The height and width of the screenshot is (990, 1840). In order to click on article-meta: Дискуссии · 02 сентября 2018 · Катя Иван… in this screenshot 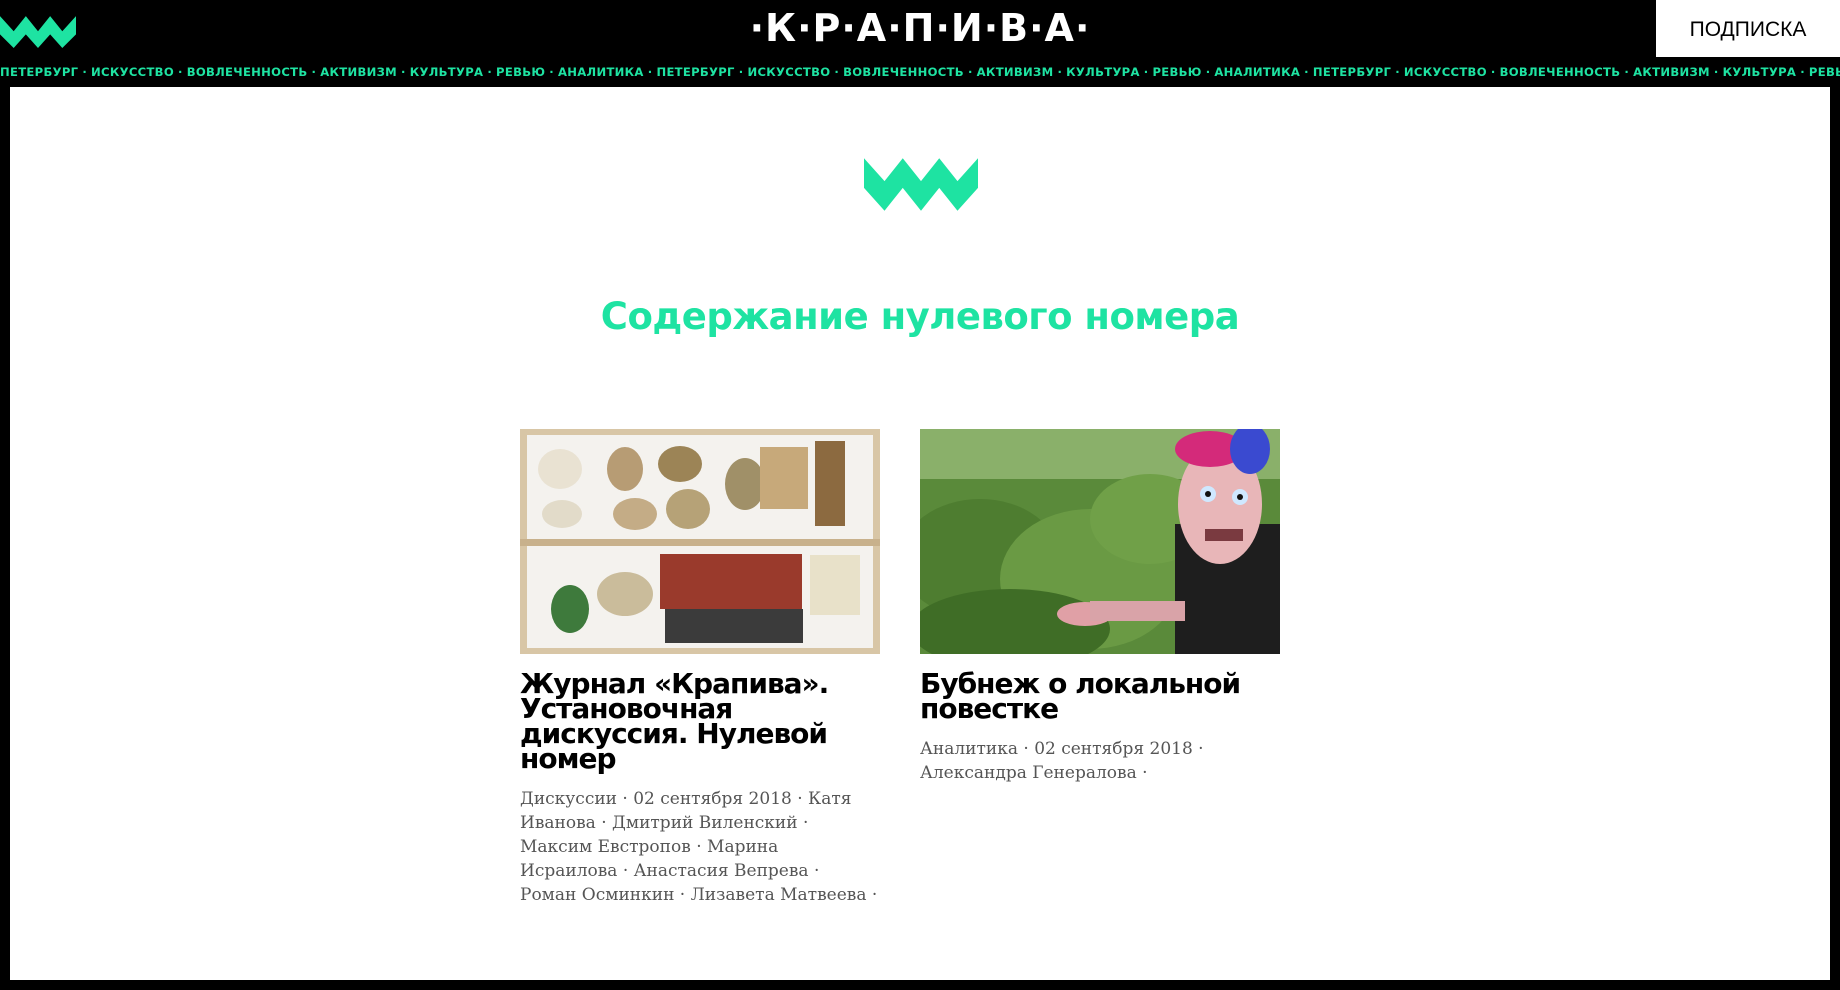, I will do `click(699, 847)`.